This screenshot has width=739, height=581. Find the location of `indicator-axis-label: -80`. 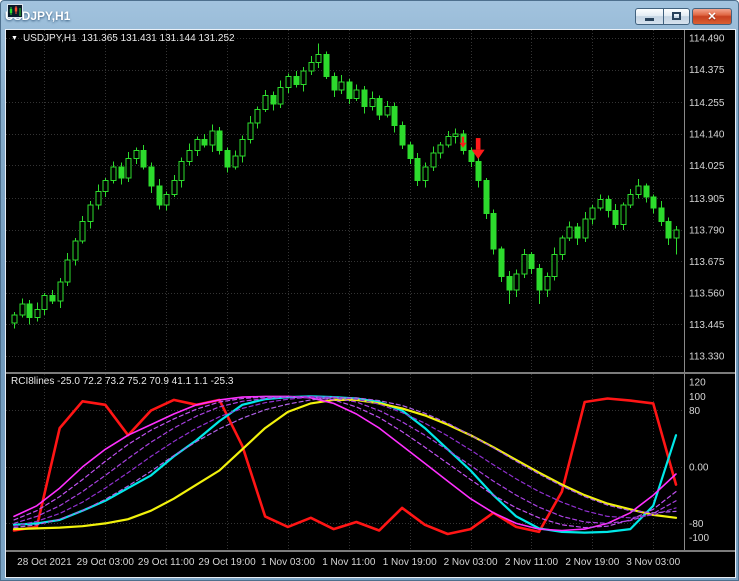

indicator-axis-label: -80 is located at coordinates (696, 524).